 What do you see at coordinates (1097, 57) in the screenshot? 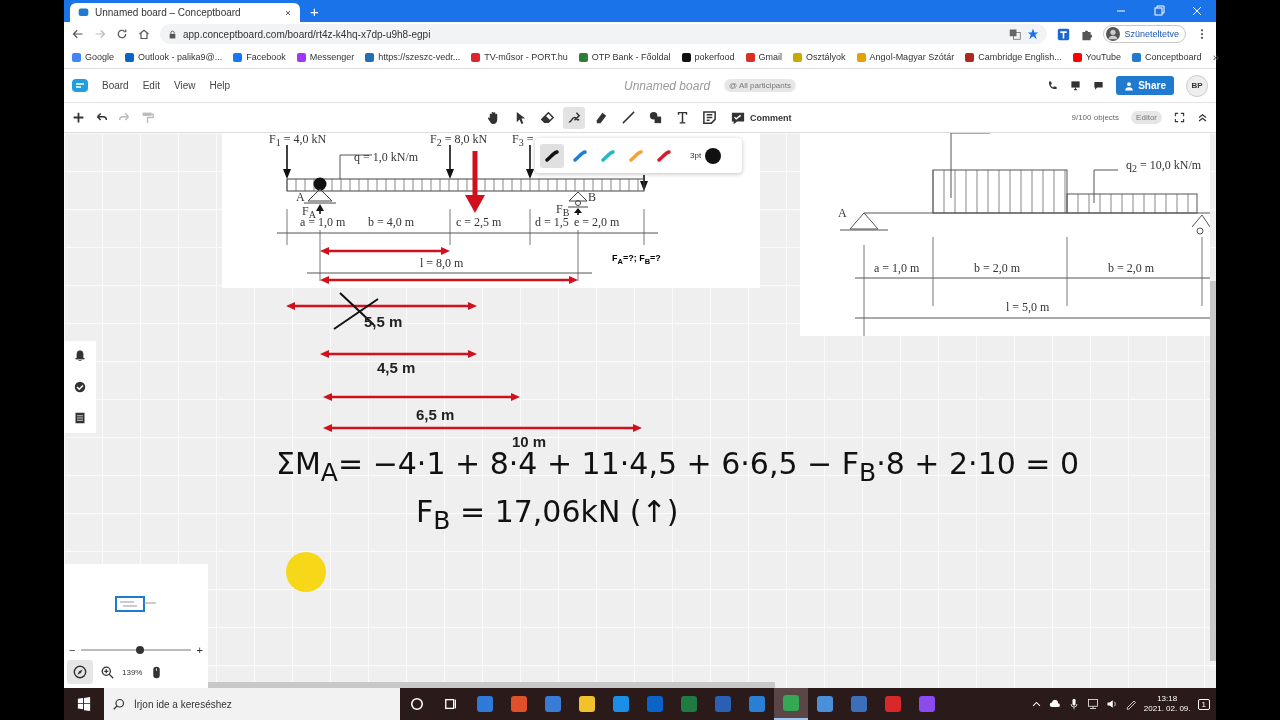
I see `bookmark: YouTube` at bounding box center [1097, 57].